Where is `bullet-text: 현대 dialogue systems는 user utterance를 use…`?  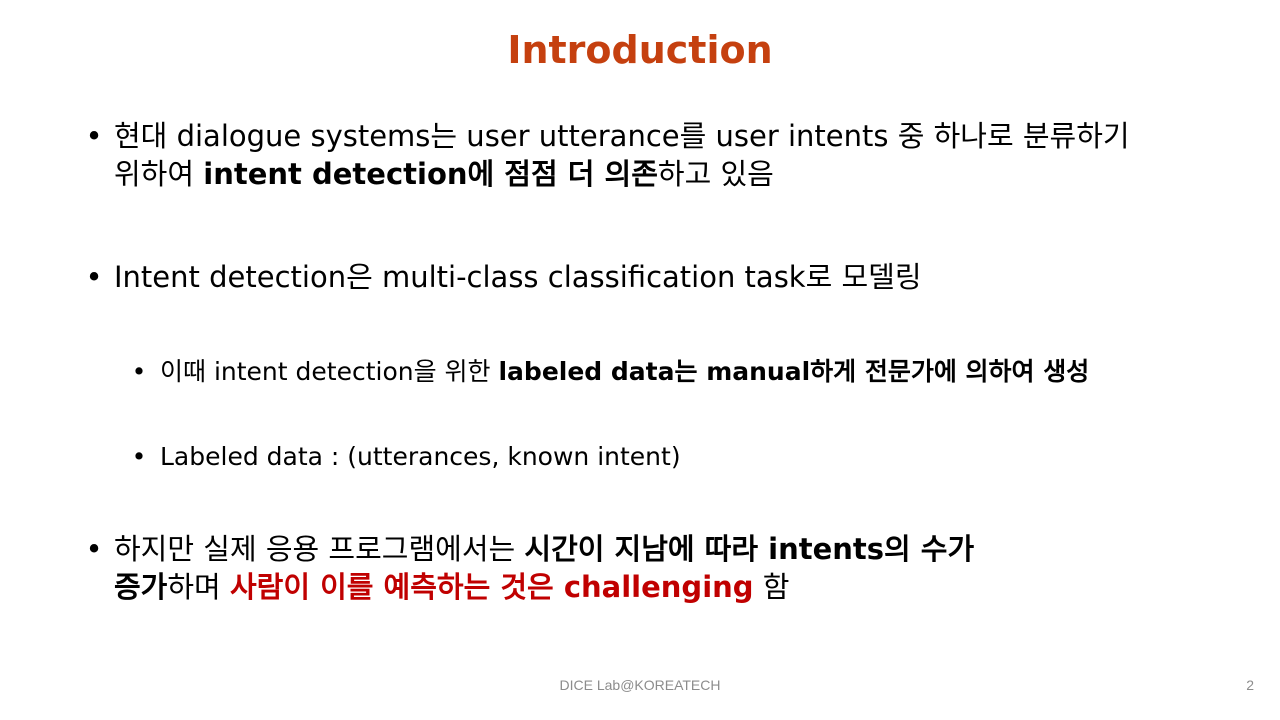
bullet-text: 현대 dialogue systems는 user utterance를 use… is located at coordinates (622, 155).